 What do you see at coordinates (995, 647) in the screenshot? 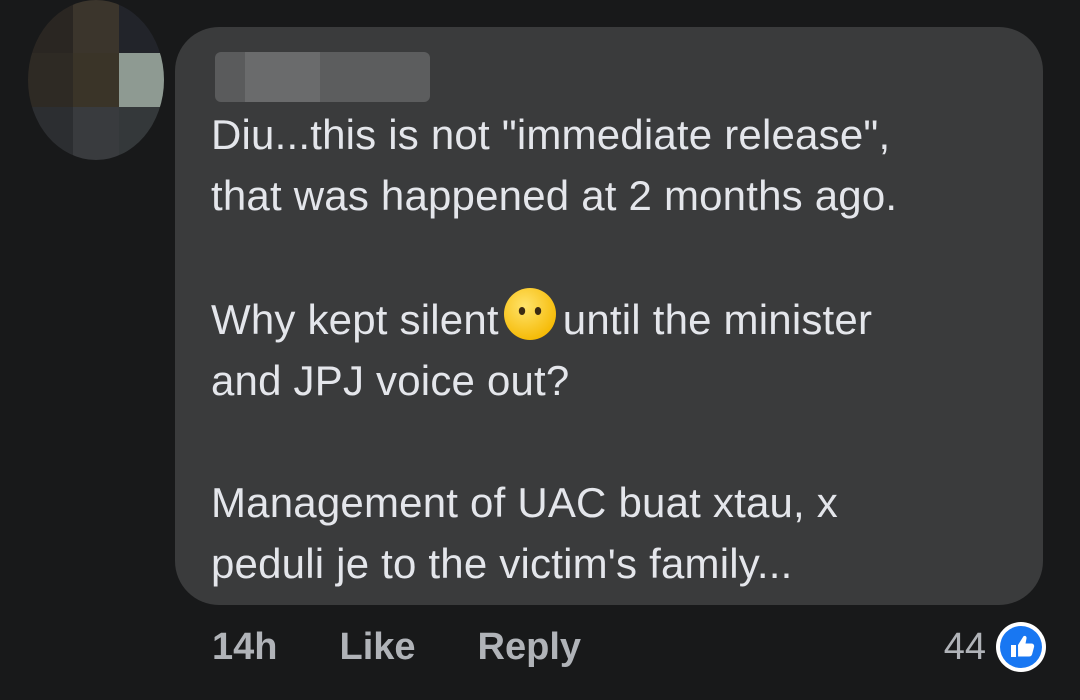
I see `reaction-summary: 44` at bounding box center [995, 647].